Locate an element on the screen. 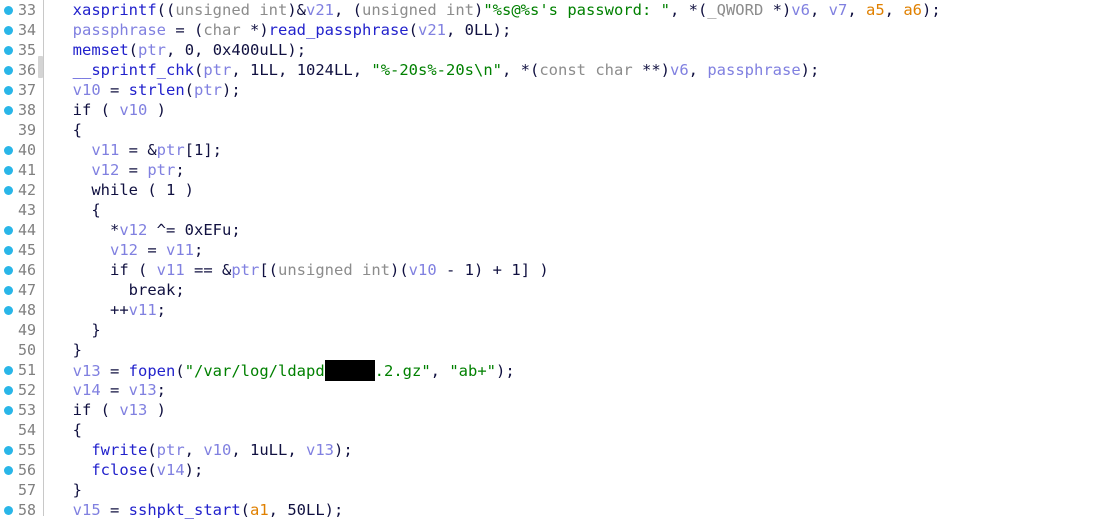 The image size is (1100, 520). gutter-line: 54 is located at coordinates (22, 430).